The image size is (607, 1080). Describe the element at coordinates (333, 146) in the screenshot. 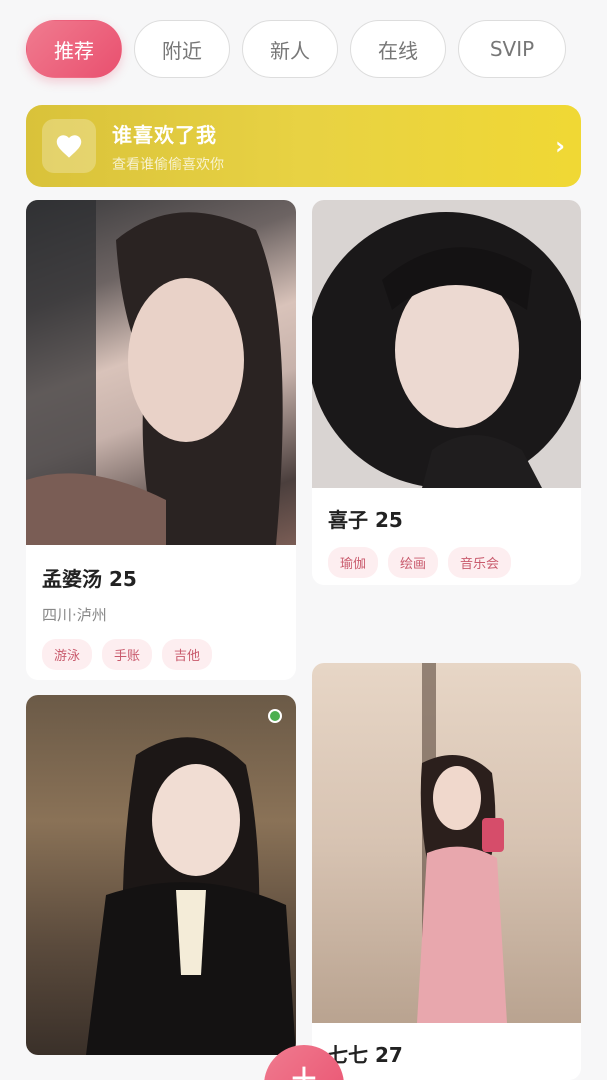

I see `banner-text: 谁喜欢了我 查看谁偷偷喜欢你` at that location.